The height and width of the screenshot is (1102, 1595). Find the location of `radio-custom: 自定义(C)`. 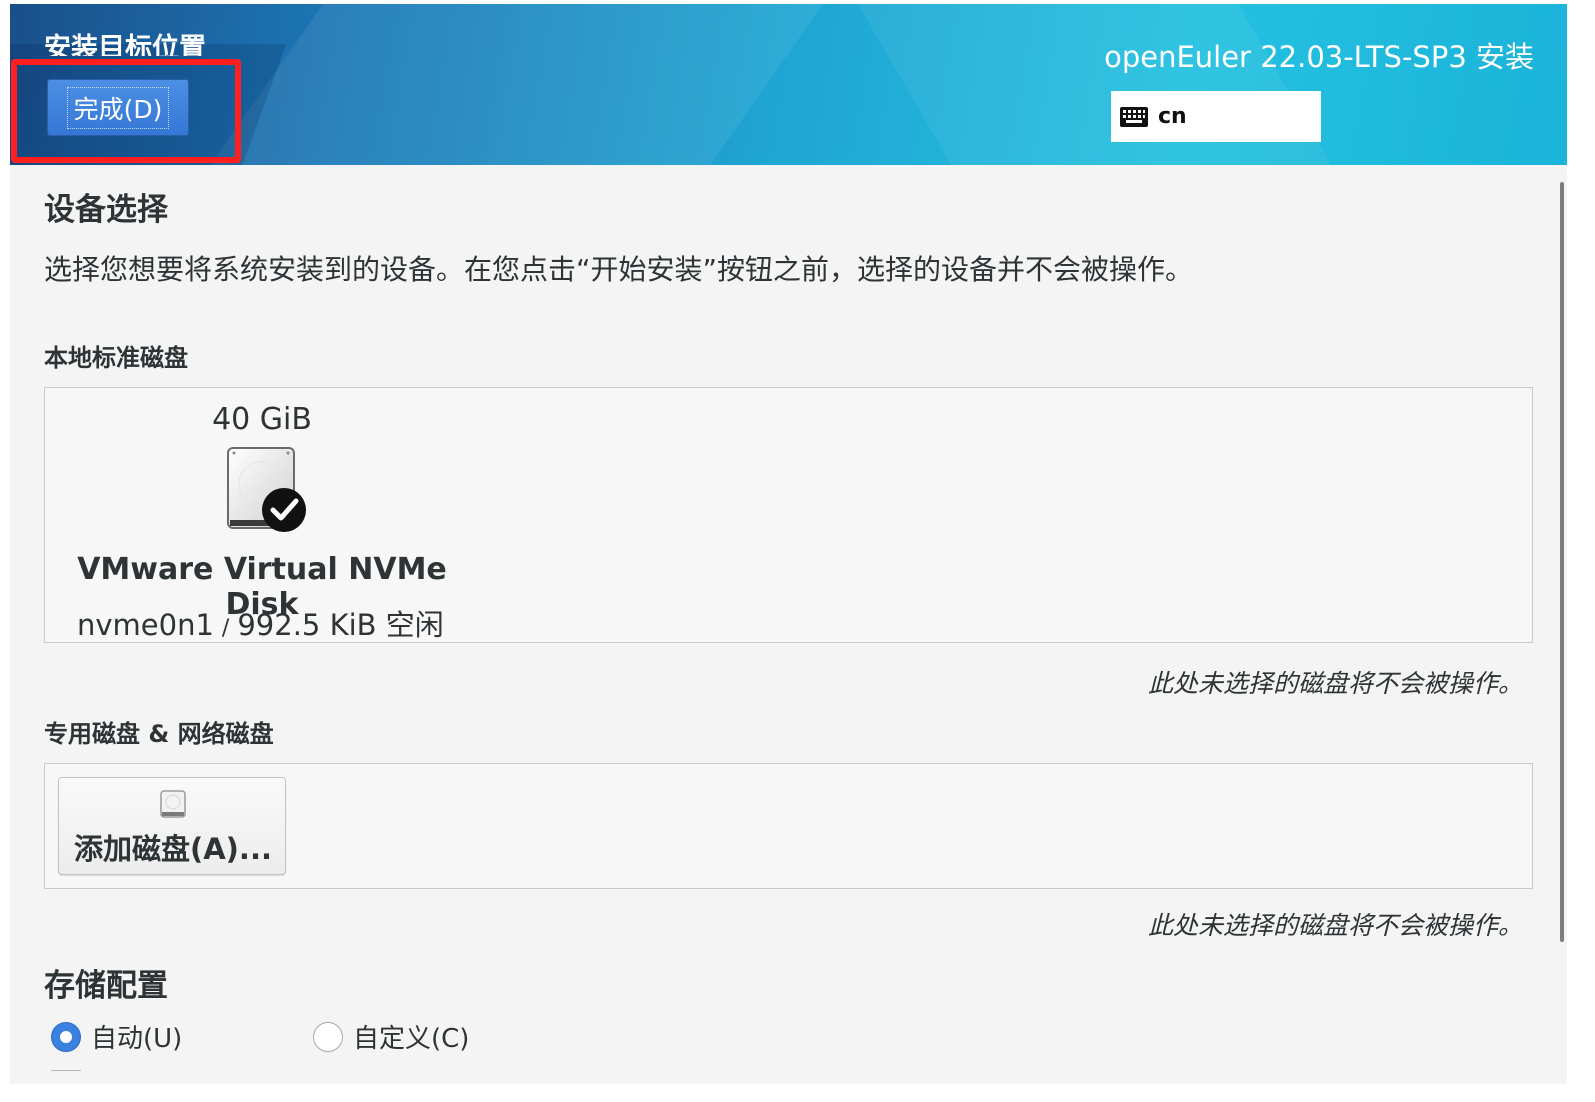

radio-custom: 自定义(C) is located at coordinates (391, 1036).